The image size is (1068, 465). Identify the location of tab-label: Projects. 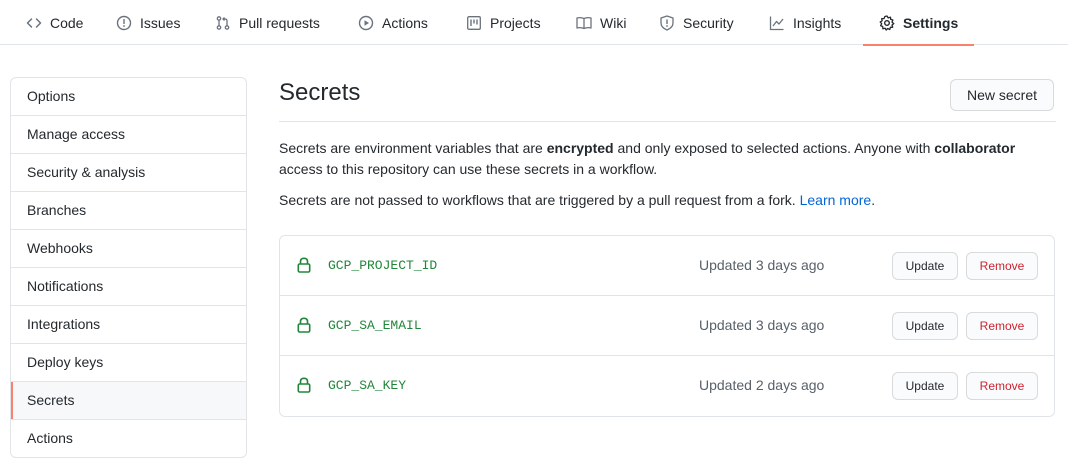
(515, 22).